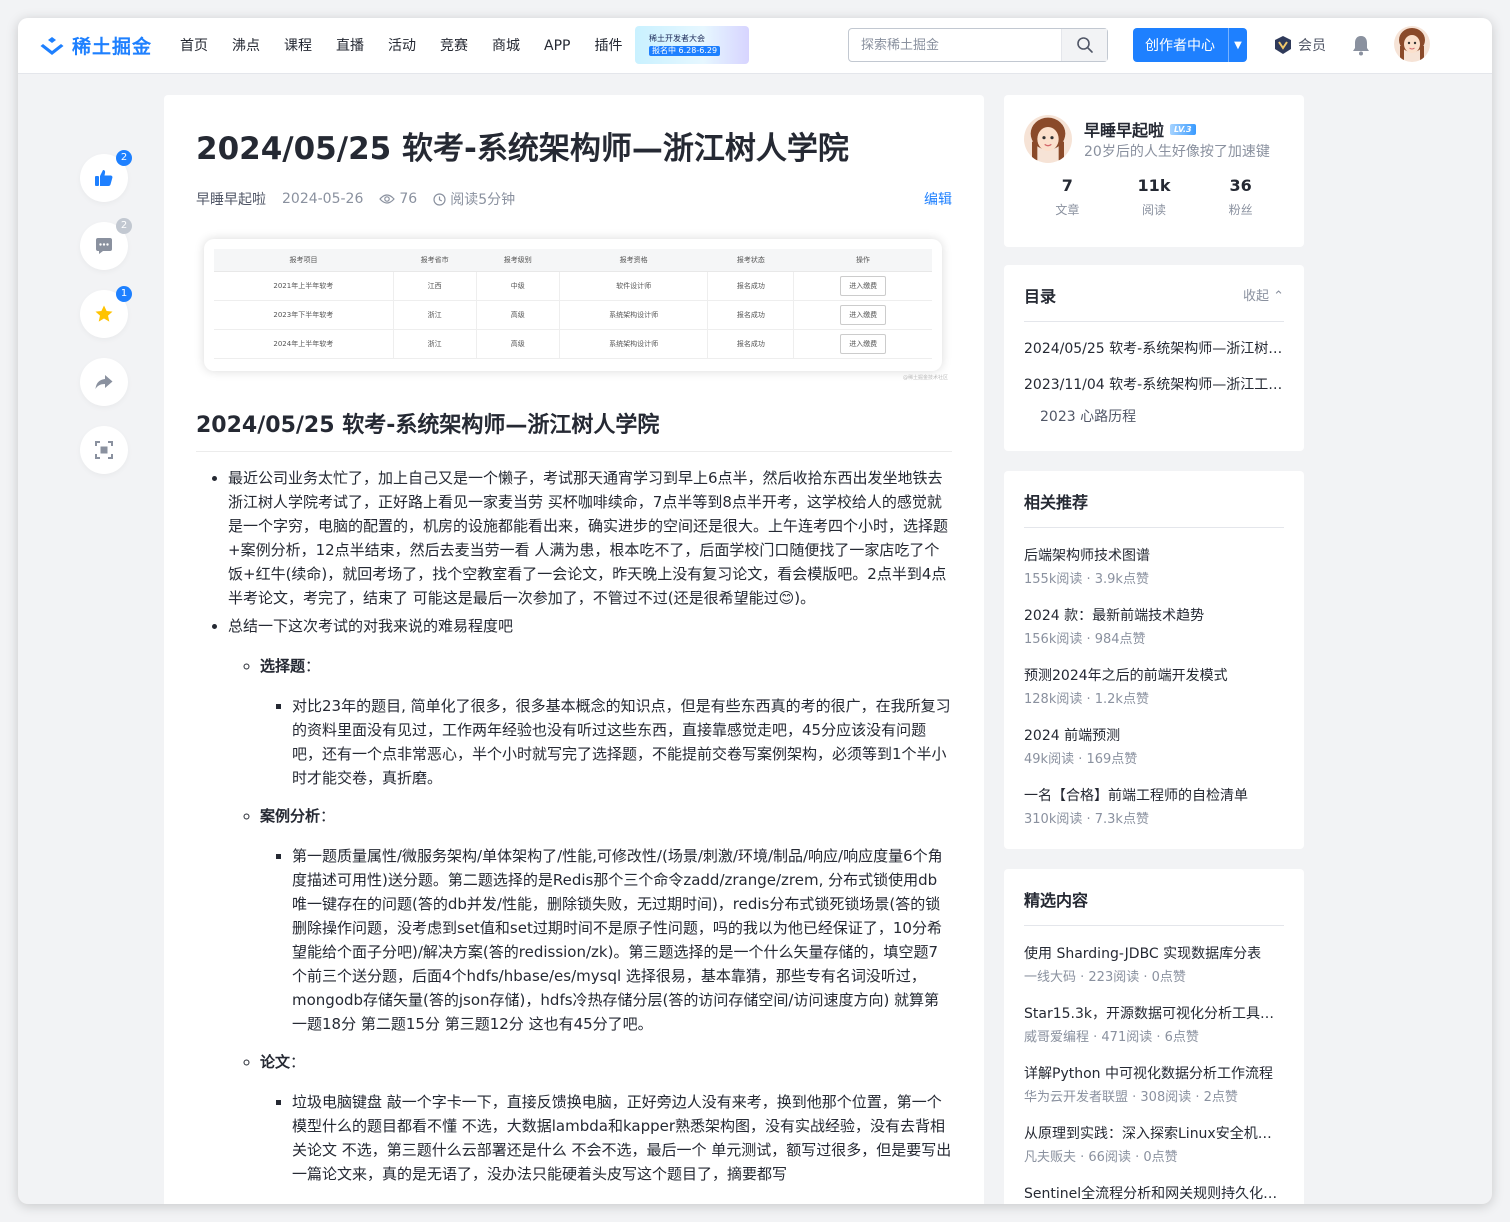 The width and height of the screenshot is (1510, 1222). What do you see at coordinates (634, 286) in the screenshot?
I see `table-cell: 软件设计师` at bounding box center [634, 286].